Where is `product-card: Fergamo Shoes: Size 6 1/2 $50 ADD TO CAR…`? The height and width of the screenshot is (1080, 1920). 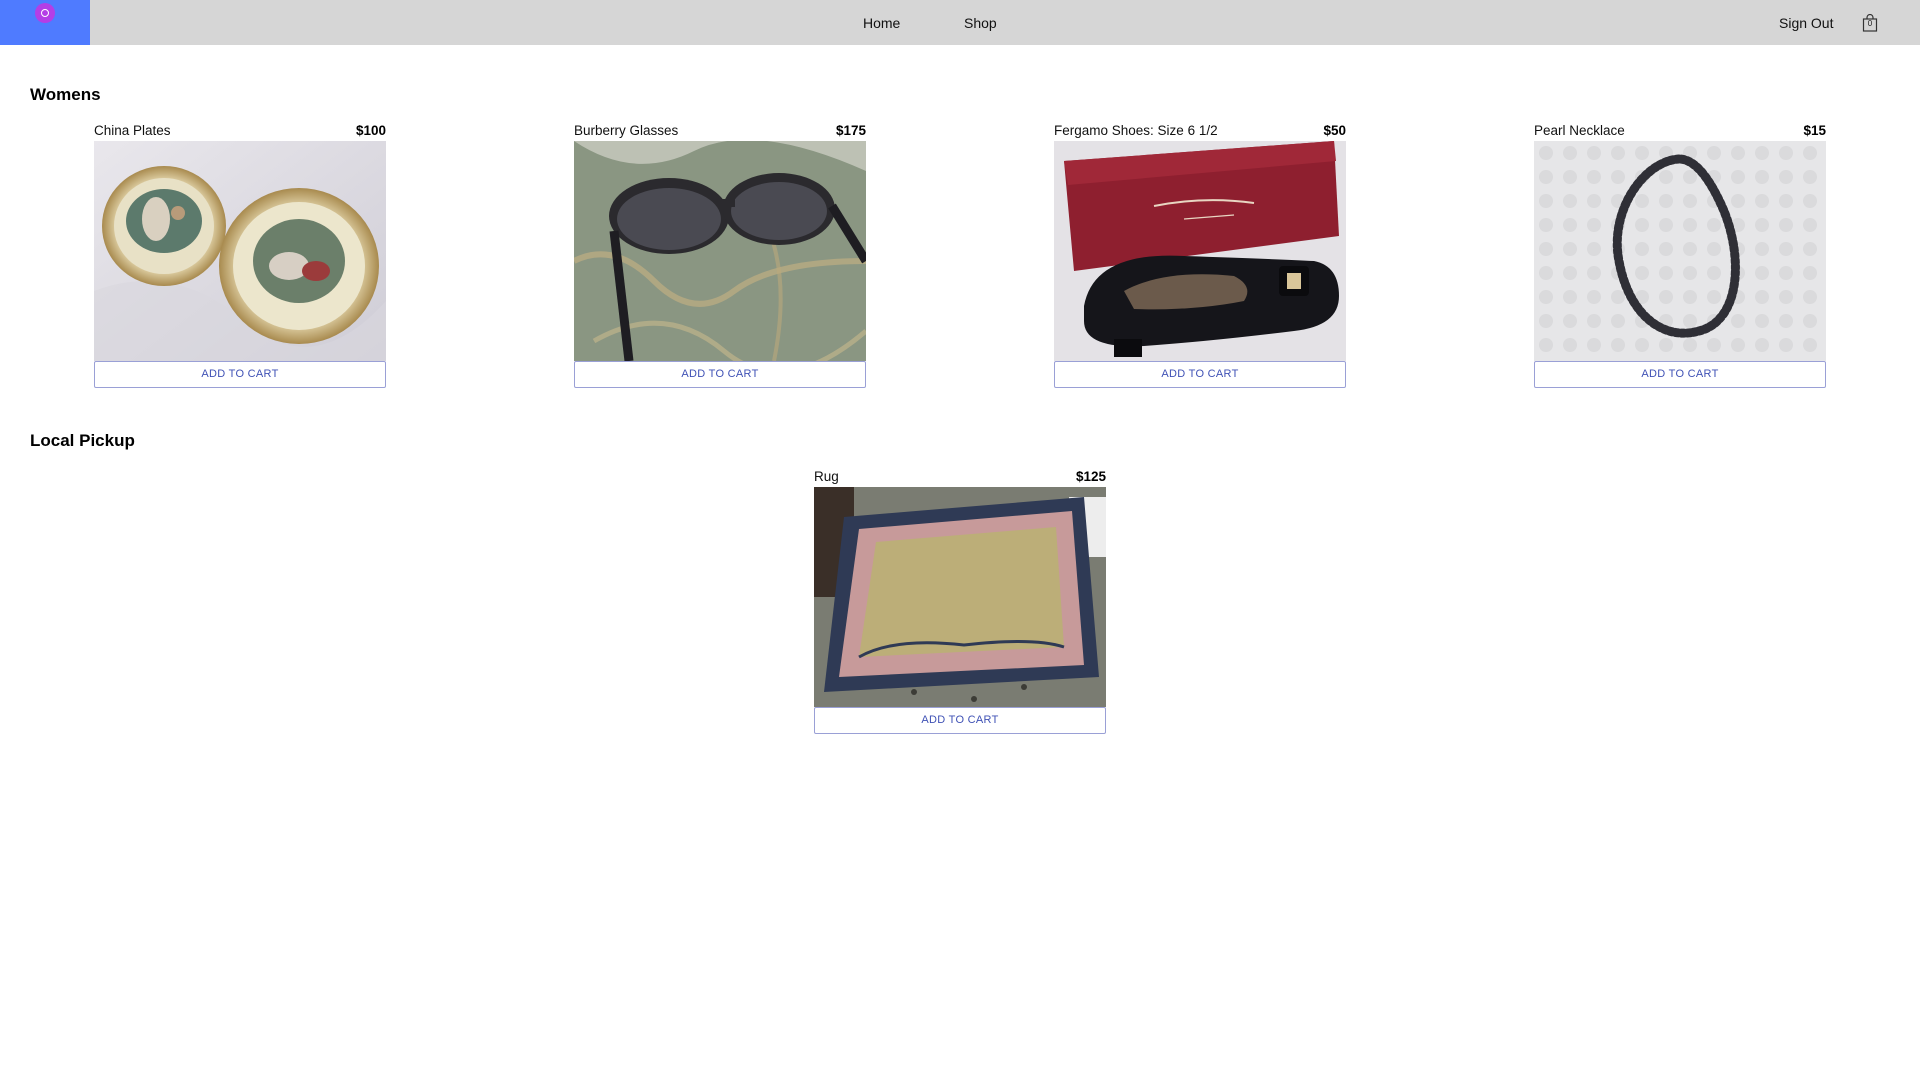
product-card: Fergamo Shoes: Size 6 1/2 $50 ADD TO CAR… is located at coordinates (1200, 255).